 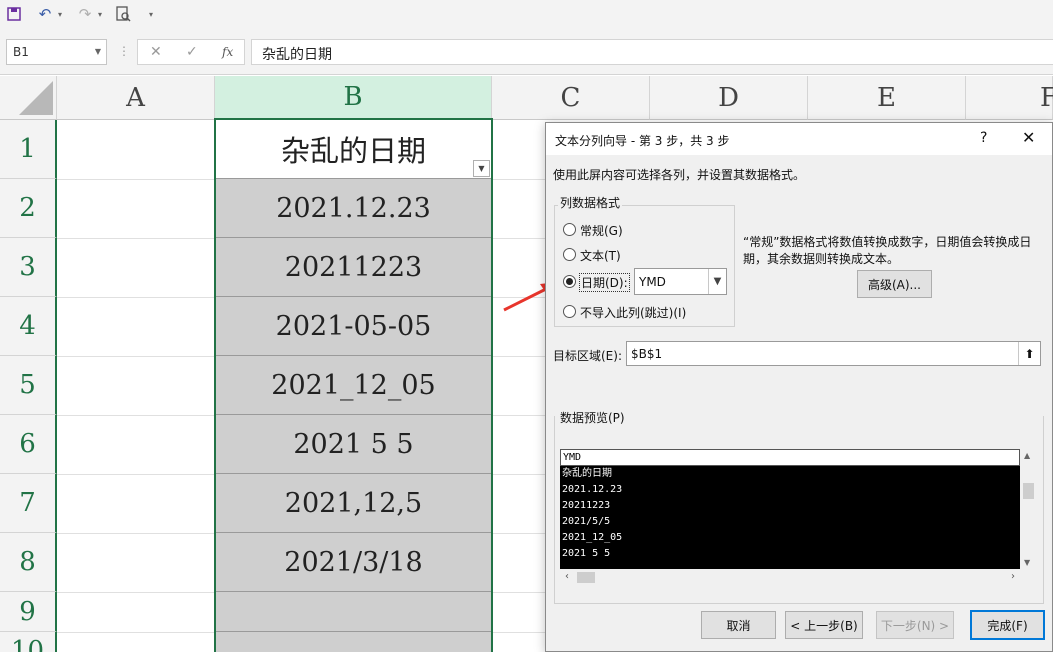 I want to click on radio-skip, so click(x=569, y=311).